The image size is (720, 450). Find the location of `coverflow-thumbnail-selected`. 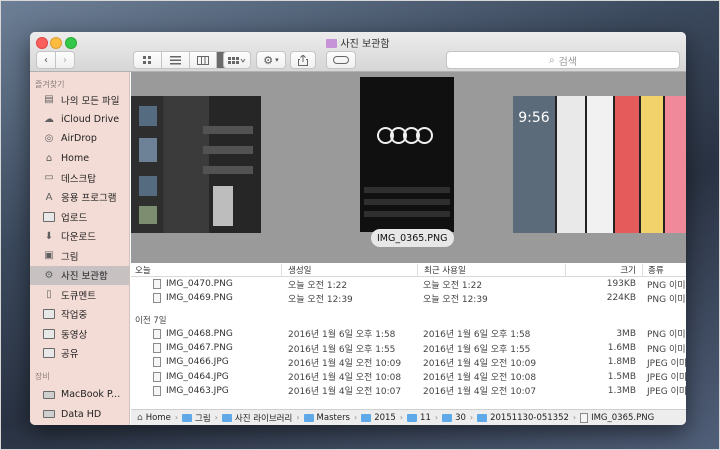

coverflow-thumbnail-selected is located at coordinates (407, 154).